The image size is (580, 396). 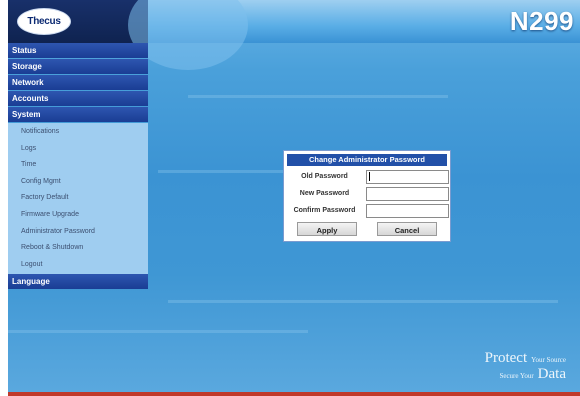 I want to click on tagline-logo: Protect Your Source Secure Your Data, so click(x=525, y=366).